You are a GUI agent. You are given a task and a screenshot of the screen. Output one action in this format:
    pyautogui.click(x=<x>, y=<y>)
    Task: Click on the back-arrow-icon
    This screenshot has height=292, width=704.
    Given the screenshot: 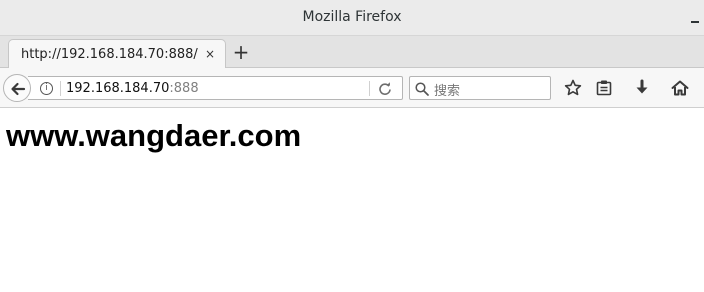 What is the action you would take?
    pyautogui.click(x=18, y=89)
    